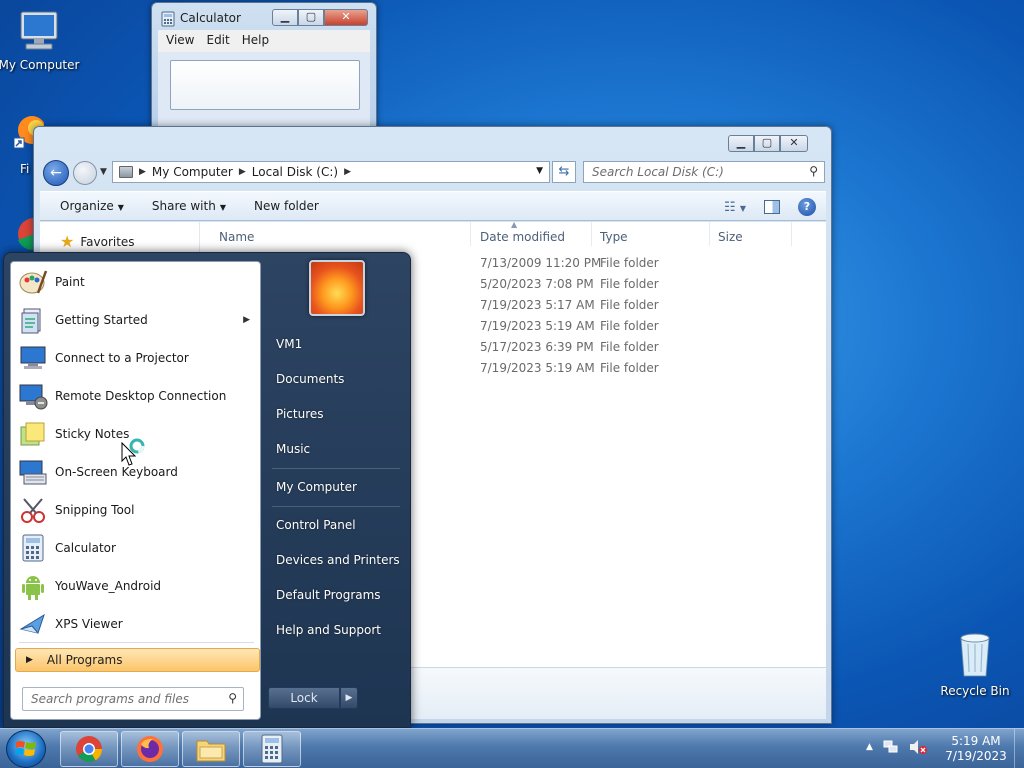 The width and height of the screenshot is (1024, 768). Describe the element at coordinates (304, 698) in the screenshot. I see `lock-button: Lock` at that location.